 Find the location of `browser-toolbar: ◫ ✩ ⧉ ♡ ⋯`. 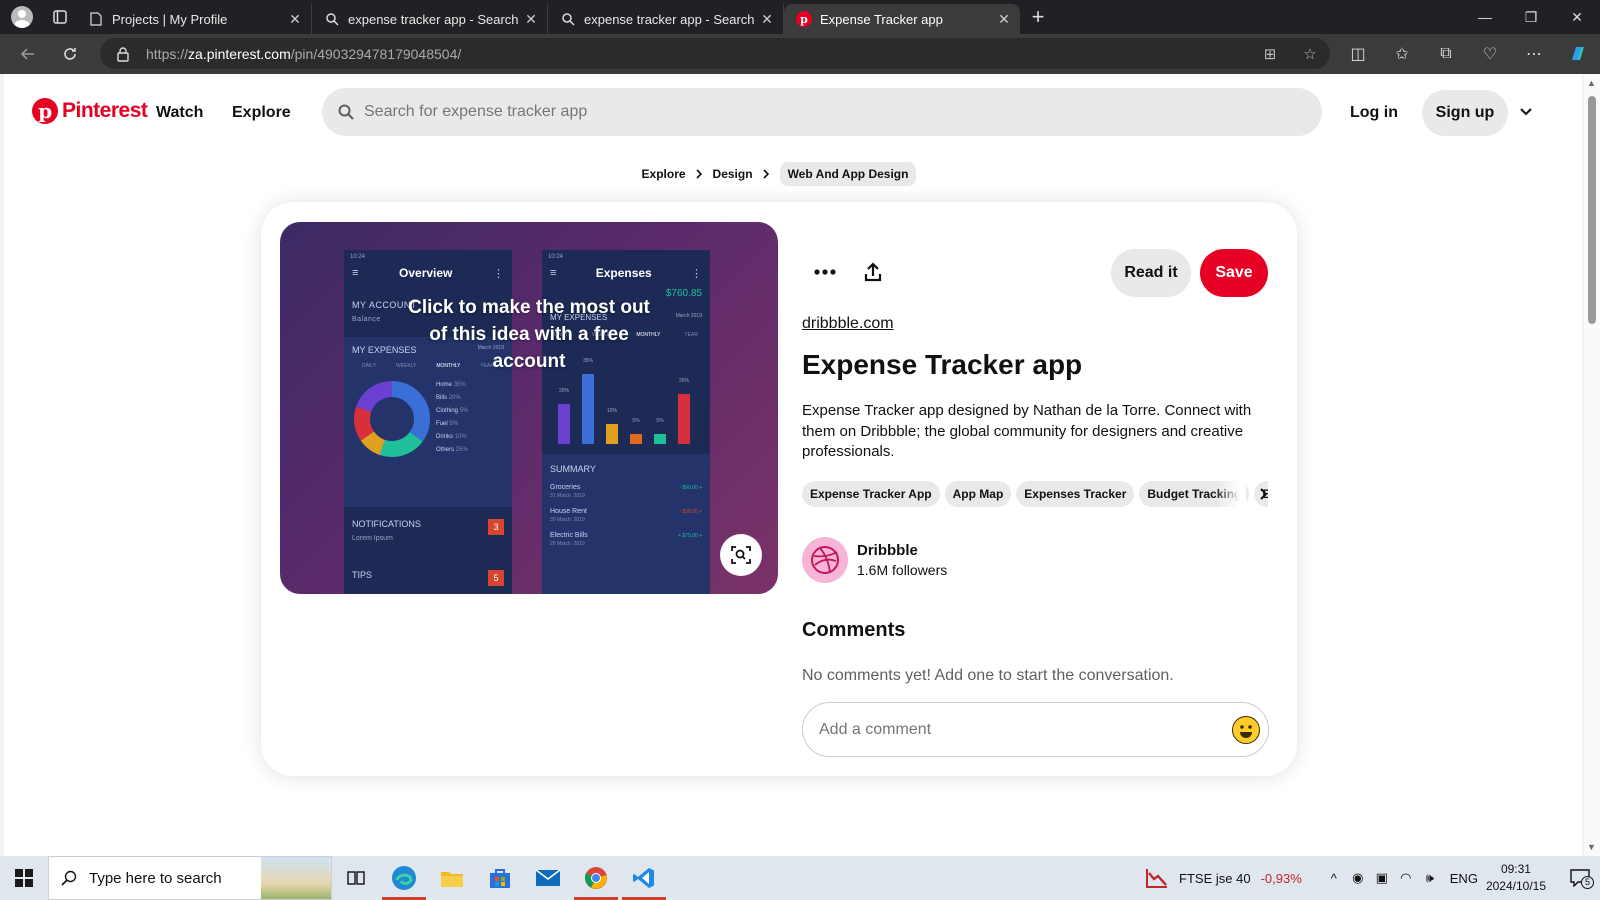

browser-toolbar: ◫ ✩ ⧉ ♡ ⋯ is located at coordinates (1468, 54).